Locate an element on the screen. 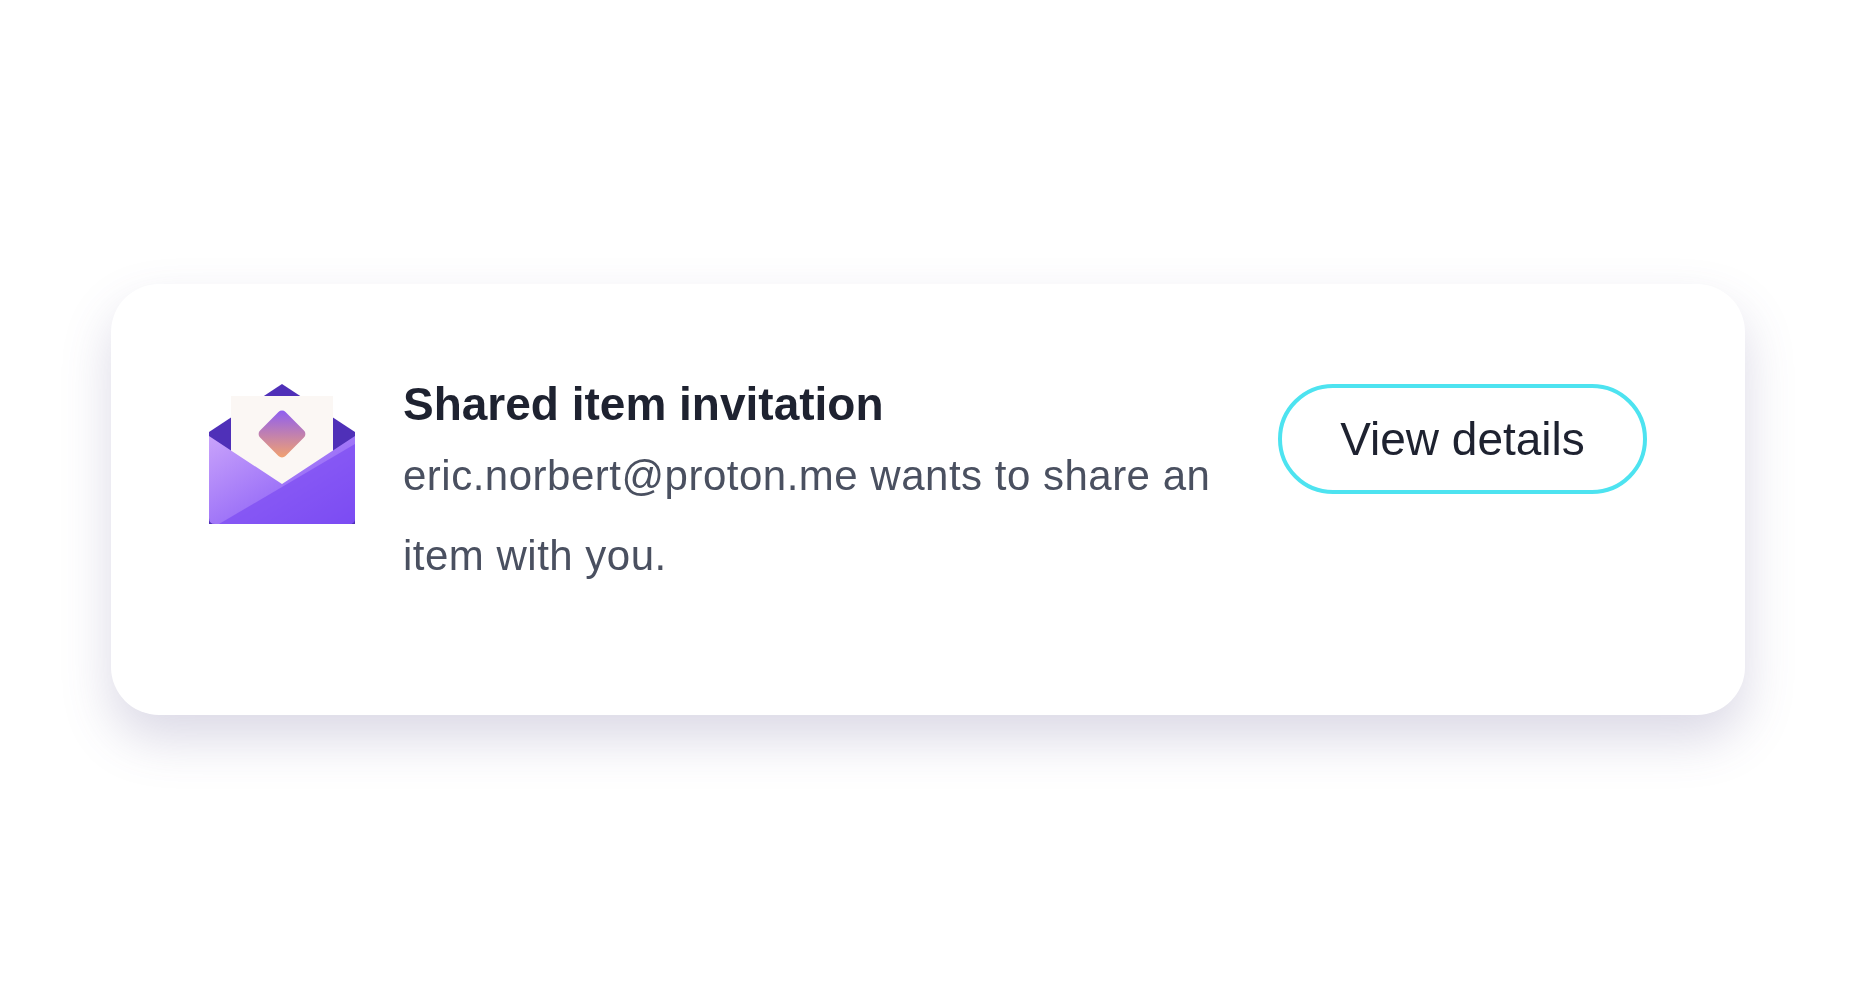  notification-message: eric.norbert@proton.me wants to share an item with you. is located at coordinates (807, 516).